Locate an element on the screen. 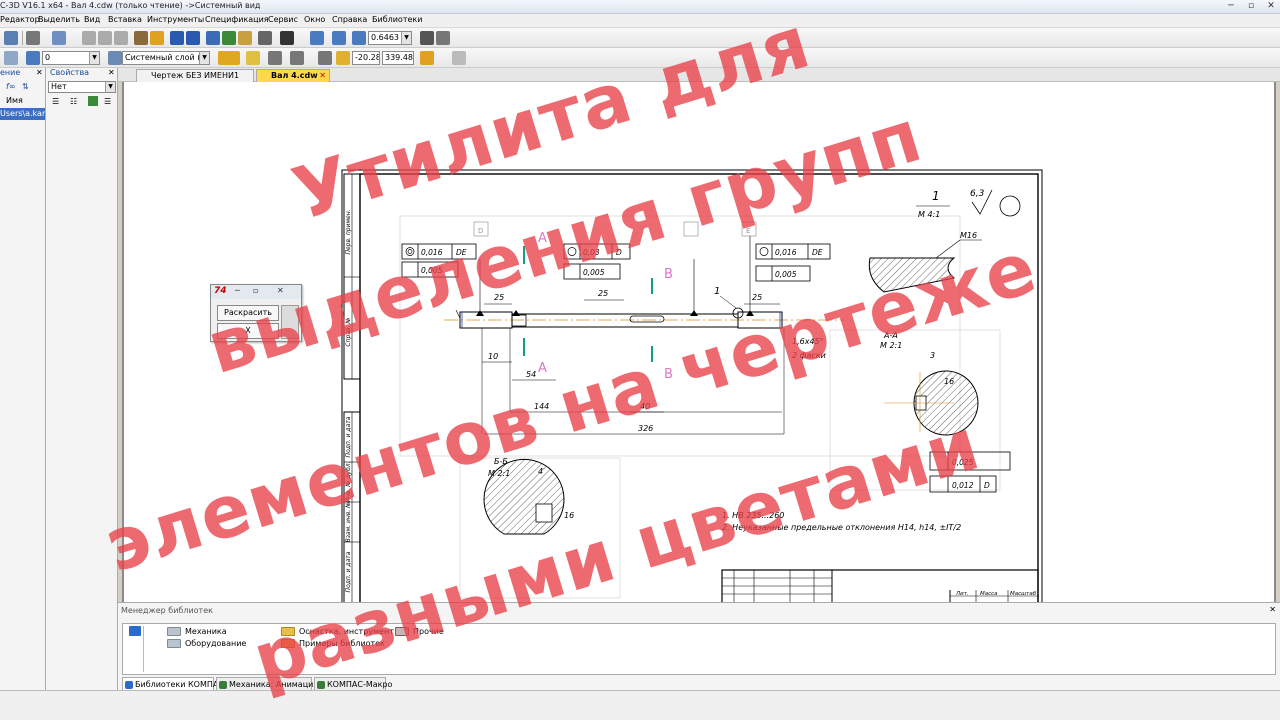  tree-tab: ение is located at coordinates (10, 74).